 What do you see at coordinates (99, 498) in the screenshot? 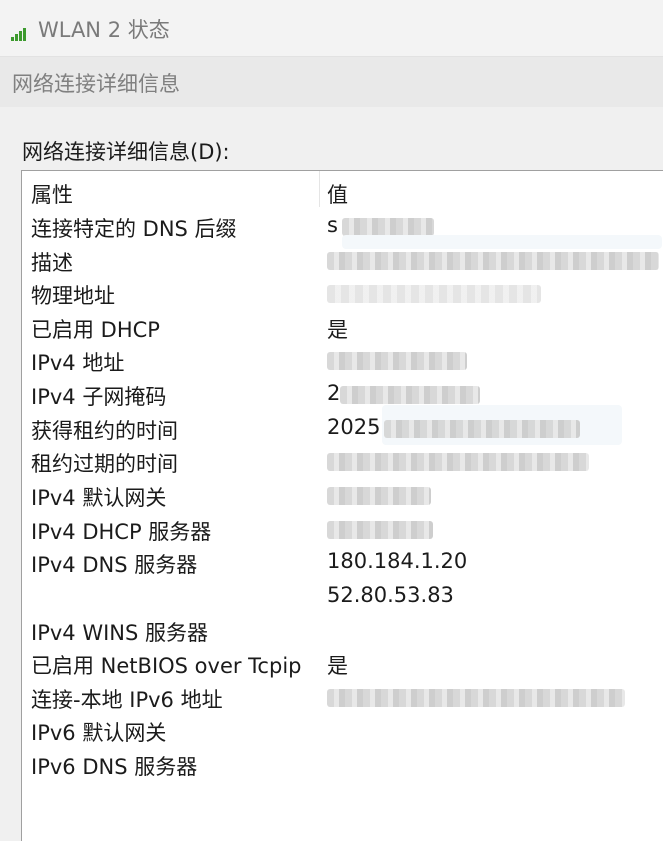
I see `property-cell: IPv4 默认网关` at bounding box center [99, 498].